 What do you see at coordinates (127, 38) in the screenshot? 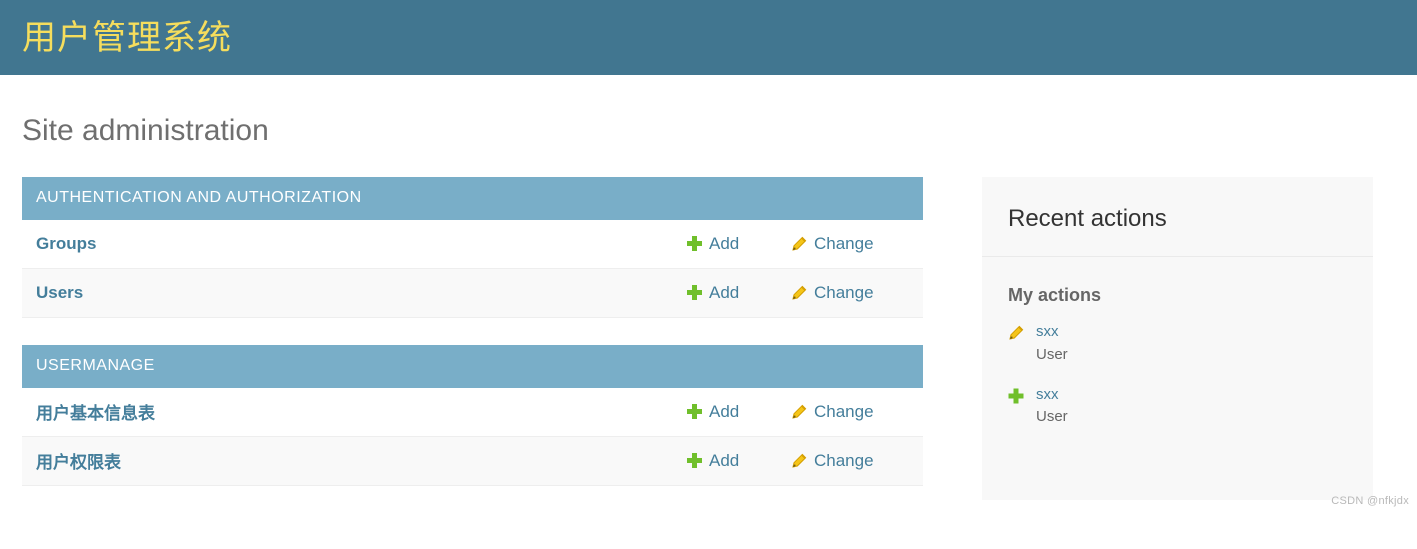
I see `branding-title: 用户管理系统` at bounding box center [127, 38].